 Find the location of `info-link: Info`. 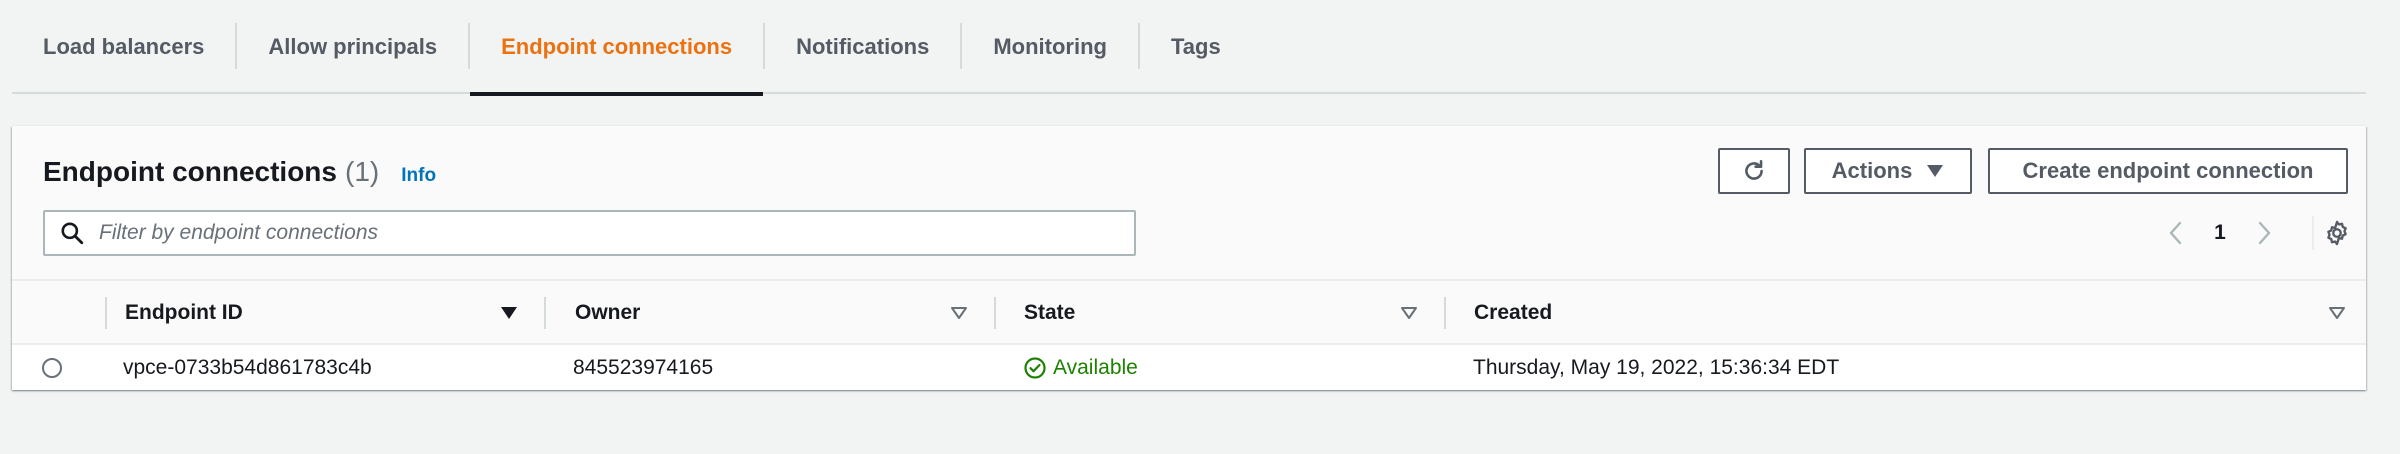

info-link: Info is located at coordinates (418, 176).